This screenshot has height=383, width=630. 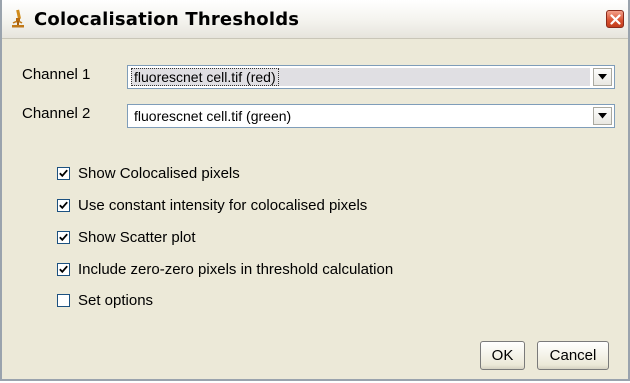 I want to click on channel1-dropdown-button, so click(x=602, y=77).